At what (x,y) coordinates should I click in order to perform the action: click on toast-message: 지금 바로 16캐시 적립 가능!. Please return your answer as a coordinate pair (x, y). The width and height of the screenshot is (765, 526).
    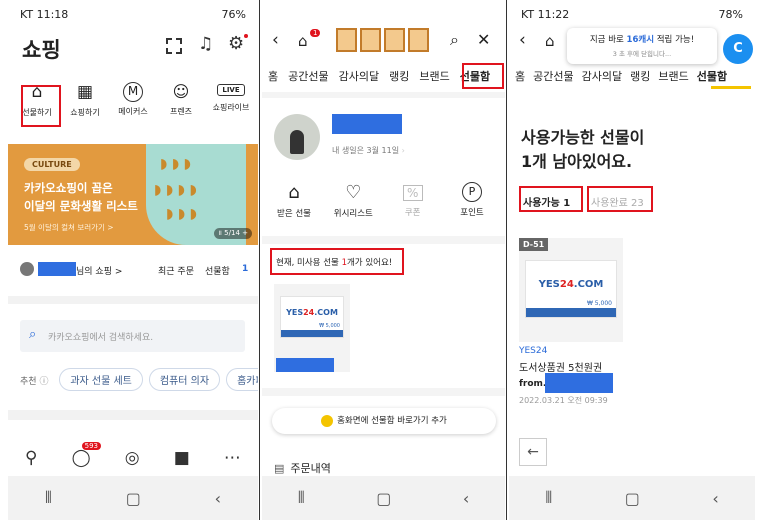
    Looking at the image, I should click on (642, 39).